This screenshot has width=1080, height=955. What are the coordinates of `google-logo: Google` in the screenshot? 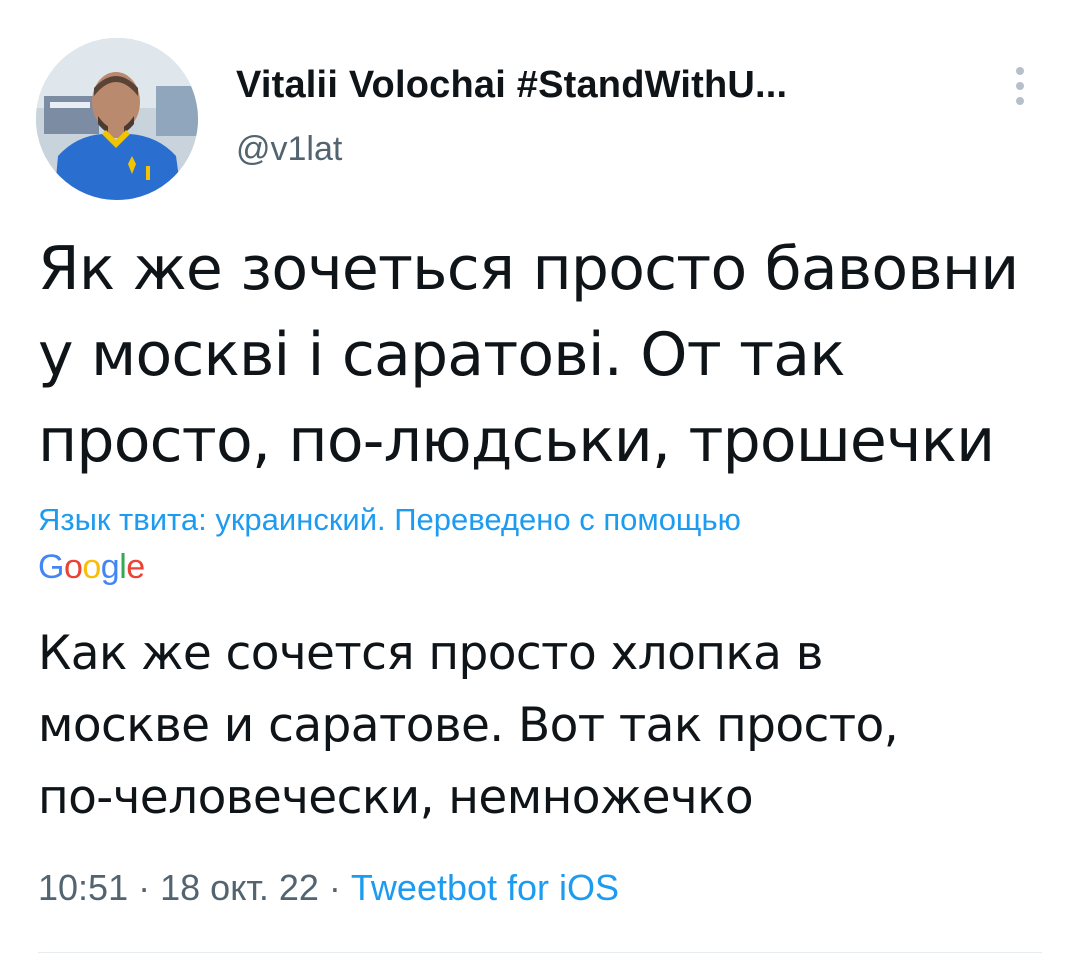 It's located at (91, 567).